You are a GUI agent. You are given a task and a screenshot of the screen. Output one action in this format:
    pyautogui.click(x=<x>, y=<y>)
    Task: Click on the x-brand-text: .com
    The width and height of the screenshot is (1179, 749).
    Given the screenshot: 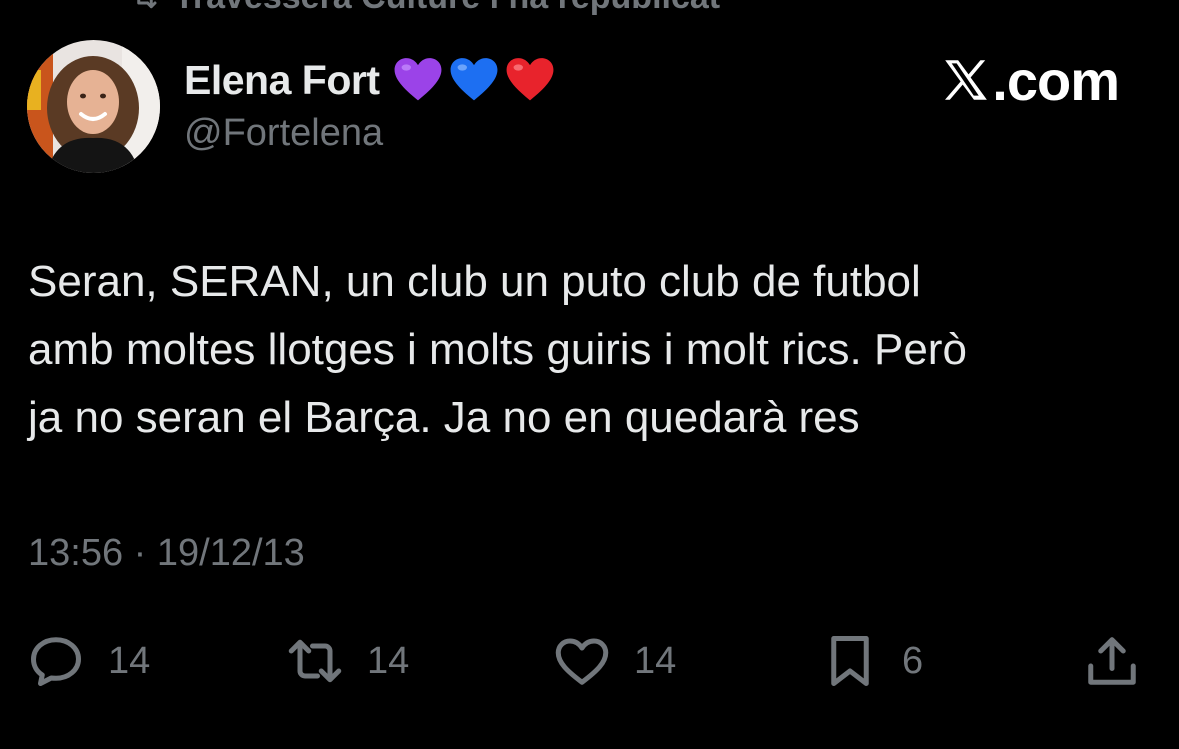 What is the action you would take?
    pyautogui.click(x=1056, y=80)
    